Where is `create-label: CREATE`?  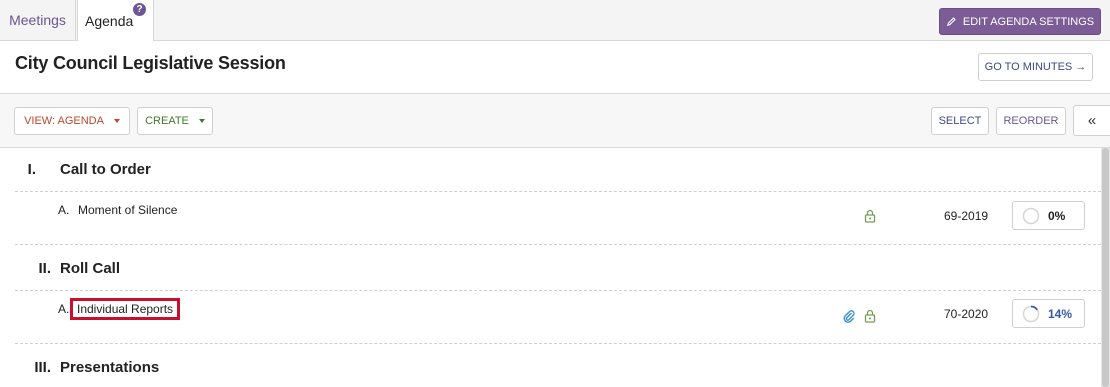 create-label: CREATE is located at coordinates (167, 121).